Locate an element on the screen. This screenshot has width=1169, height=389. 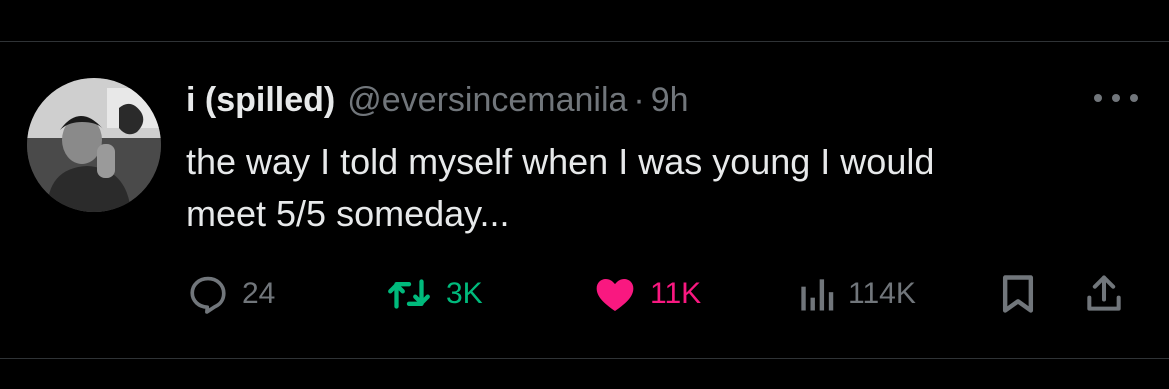
avatar is located at coordinates (94, 145).